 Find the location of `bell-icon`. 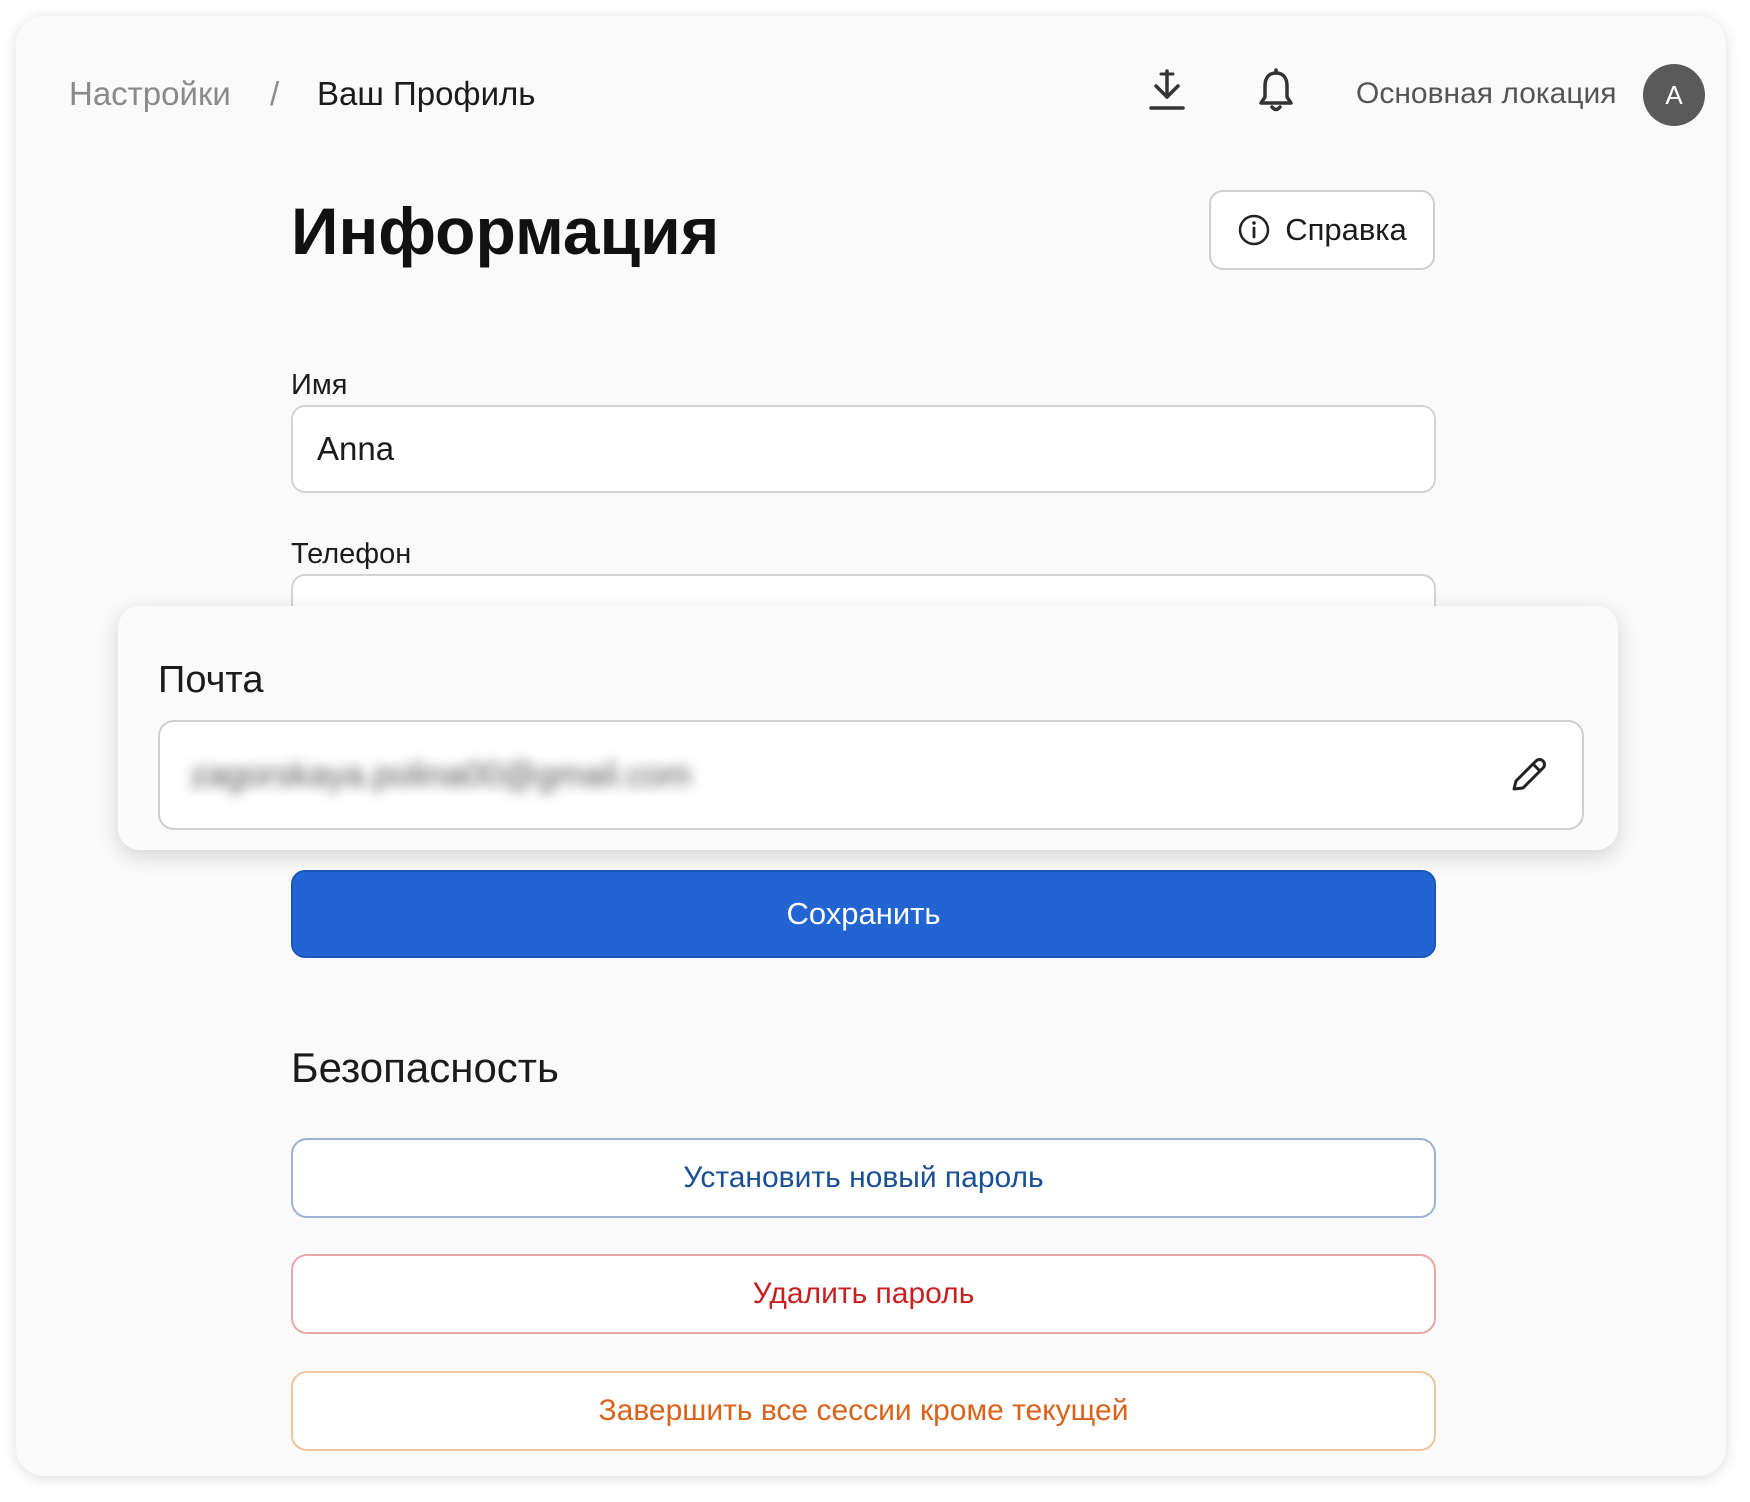

bell-icon is located at coordinates (1276, 91).